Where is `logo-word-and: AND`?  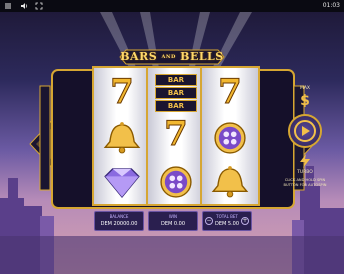
logo-word-and: AND is located at coordinates (168, 57).